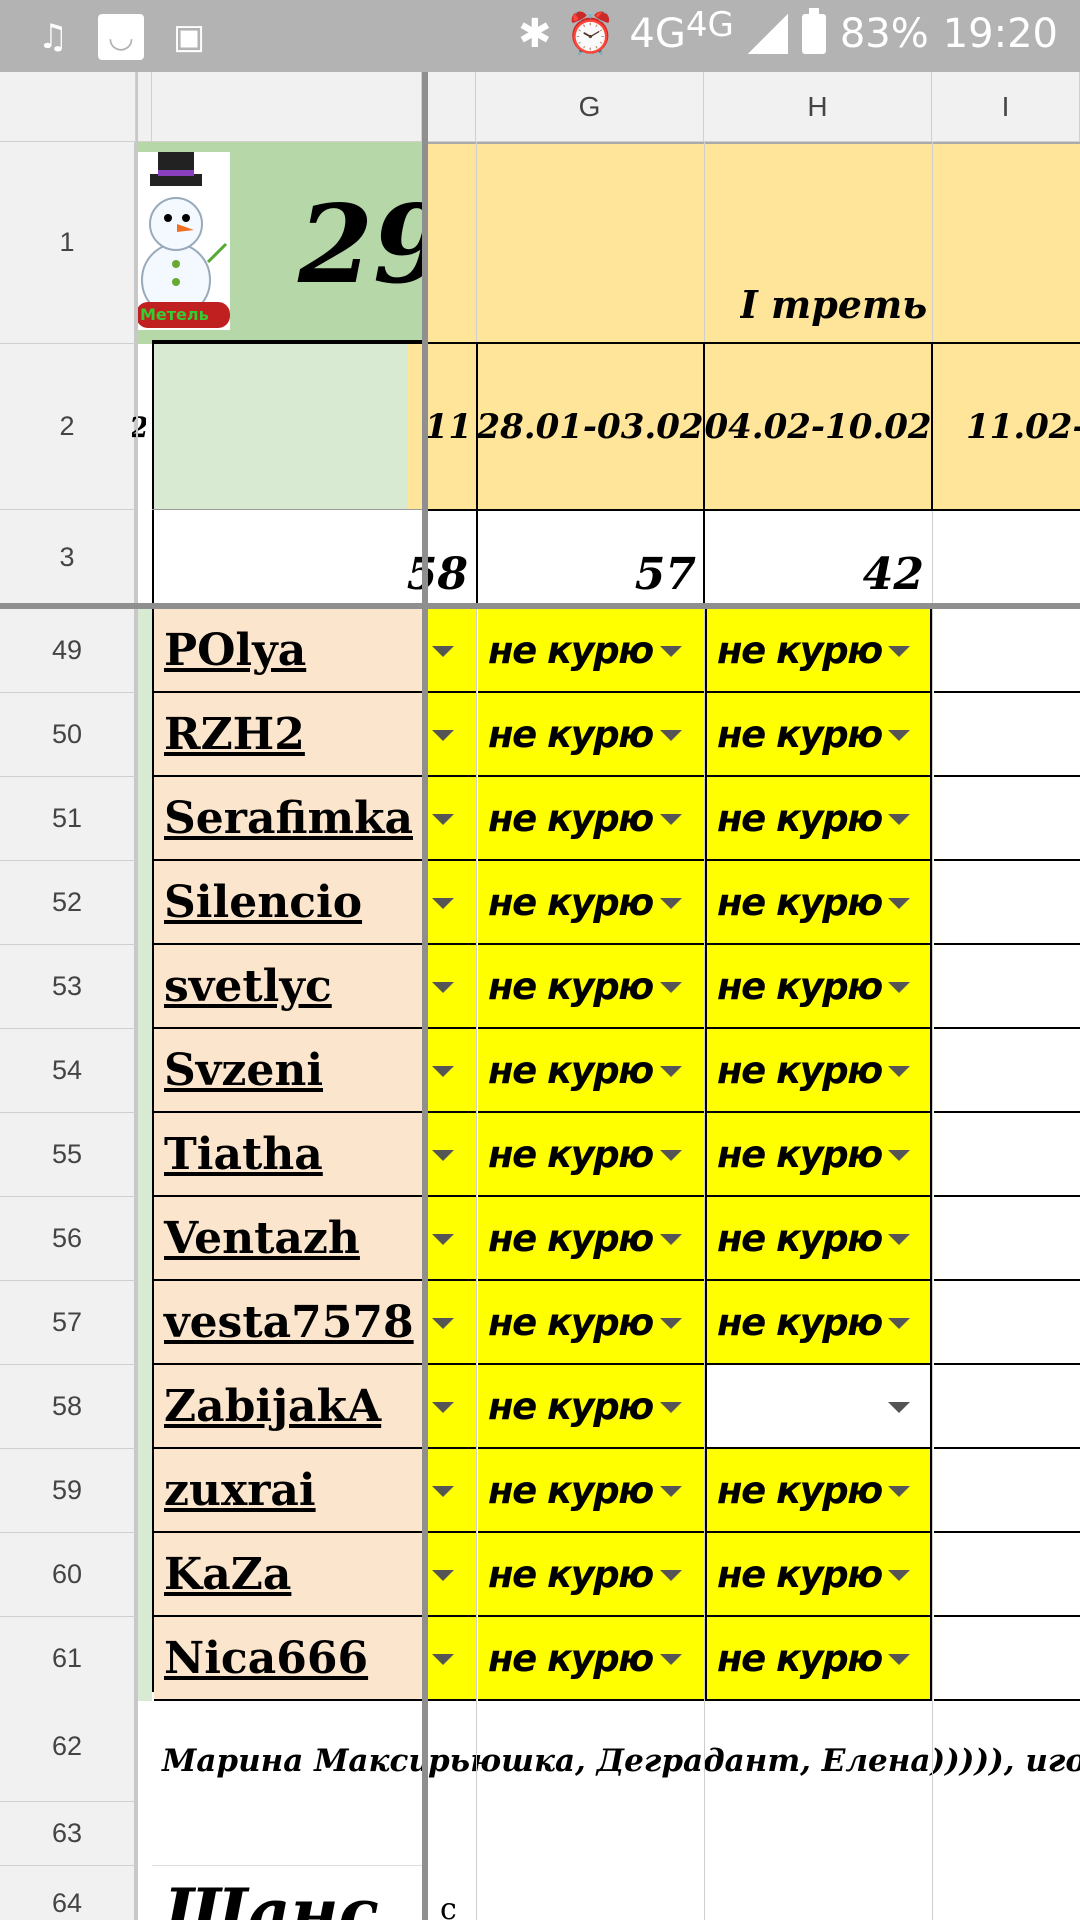  Describe the element at coordinates (68, 243) in the screenshot. I see `row-header: 1` at that location.